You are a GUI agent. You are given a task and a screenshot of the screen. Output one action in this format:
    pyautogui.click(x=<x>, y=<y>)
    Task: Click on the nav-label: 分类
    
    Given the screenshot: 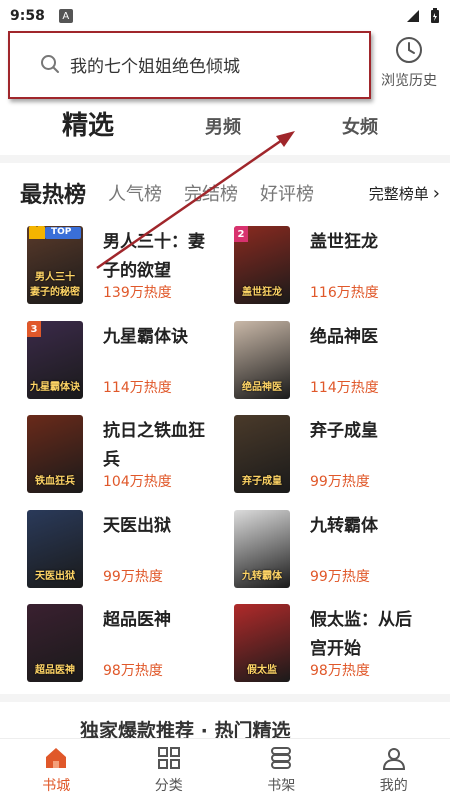 What is the action you would take?
    pyautogui.click(x=168, y=785)
    